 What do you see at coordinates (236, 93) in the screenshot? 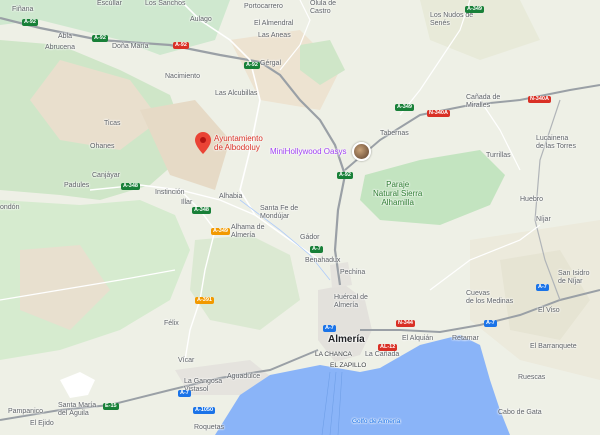
I see `place-label: Las Alcubillas` at bounding box center [236, 93].